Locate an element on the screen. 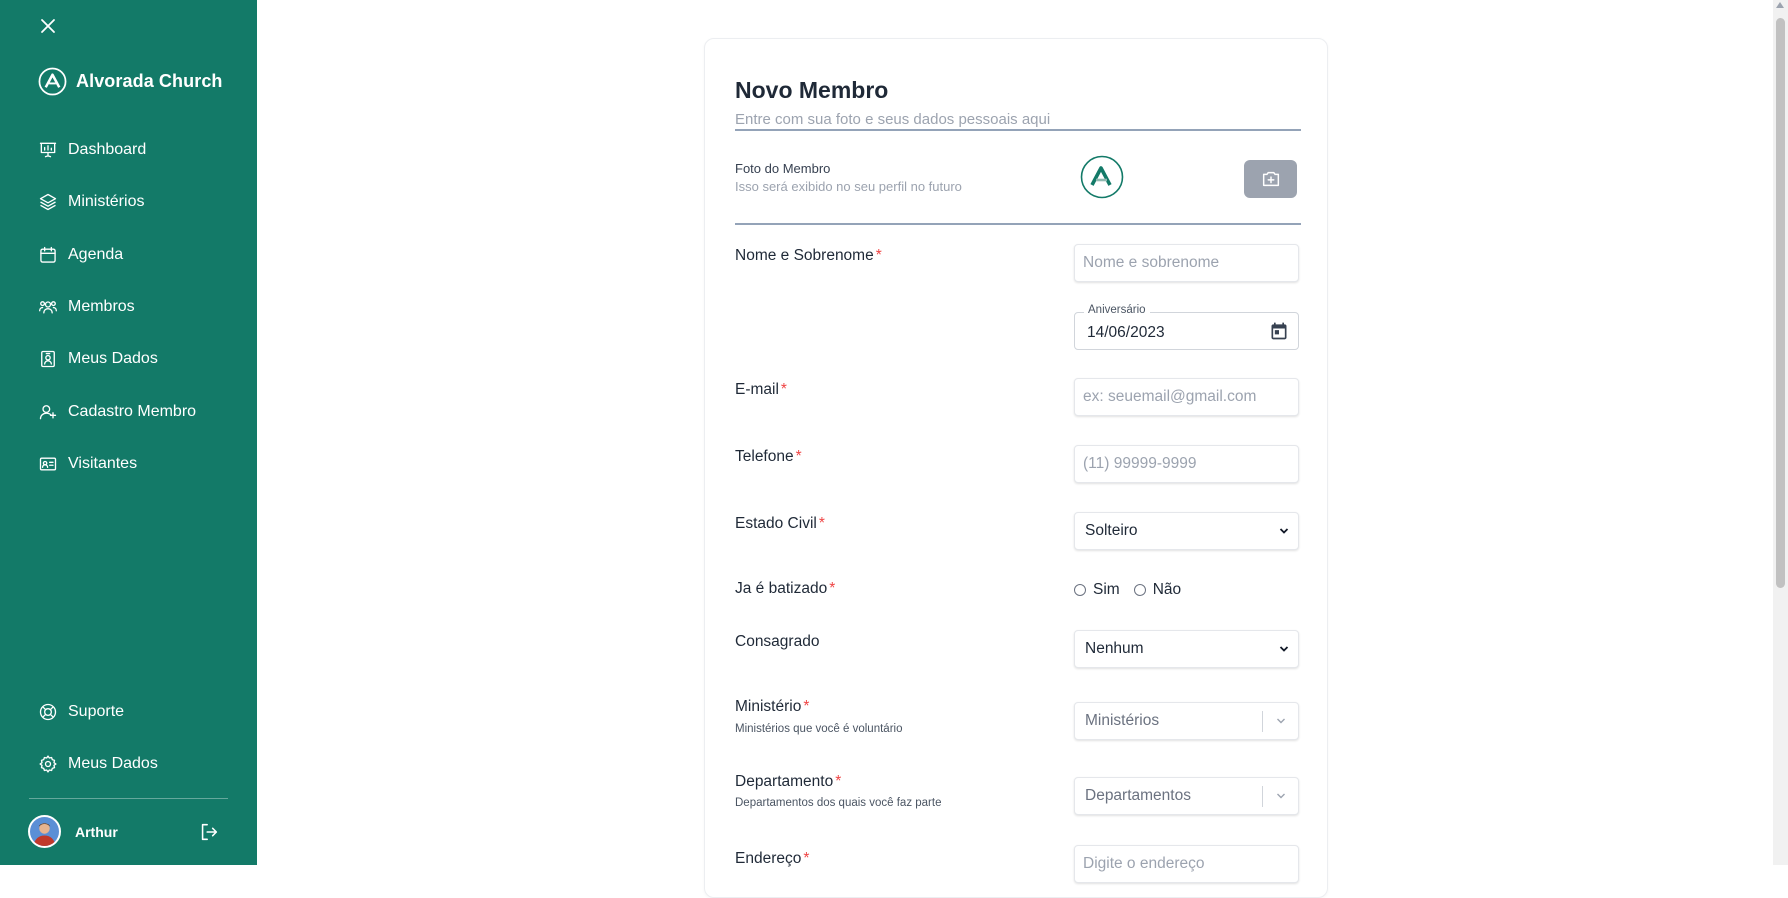 This screenshot has width=1788, height=898. select-separator is located at coordinates (1262, 796).